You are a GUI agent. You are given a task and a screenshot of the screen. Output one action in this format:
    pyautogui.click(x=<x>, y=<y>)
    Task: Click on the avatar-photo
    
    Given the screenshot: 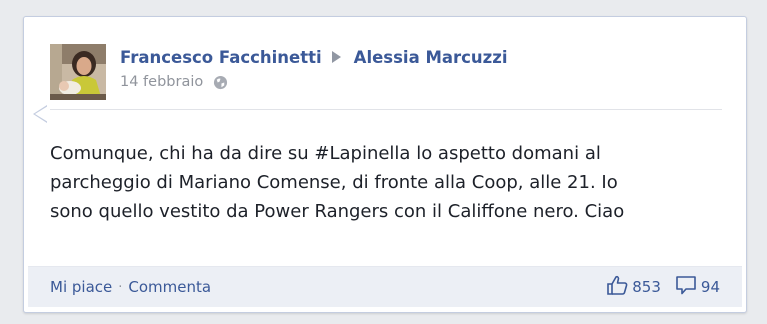 What is the action you would take?
    pyautogui.click(x=78, y=72)
    